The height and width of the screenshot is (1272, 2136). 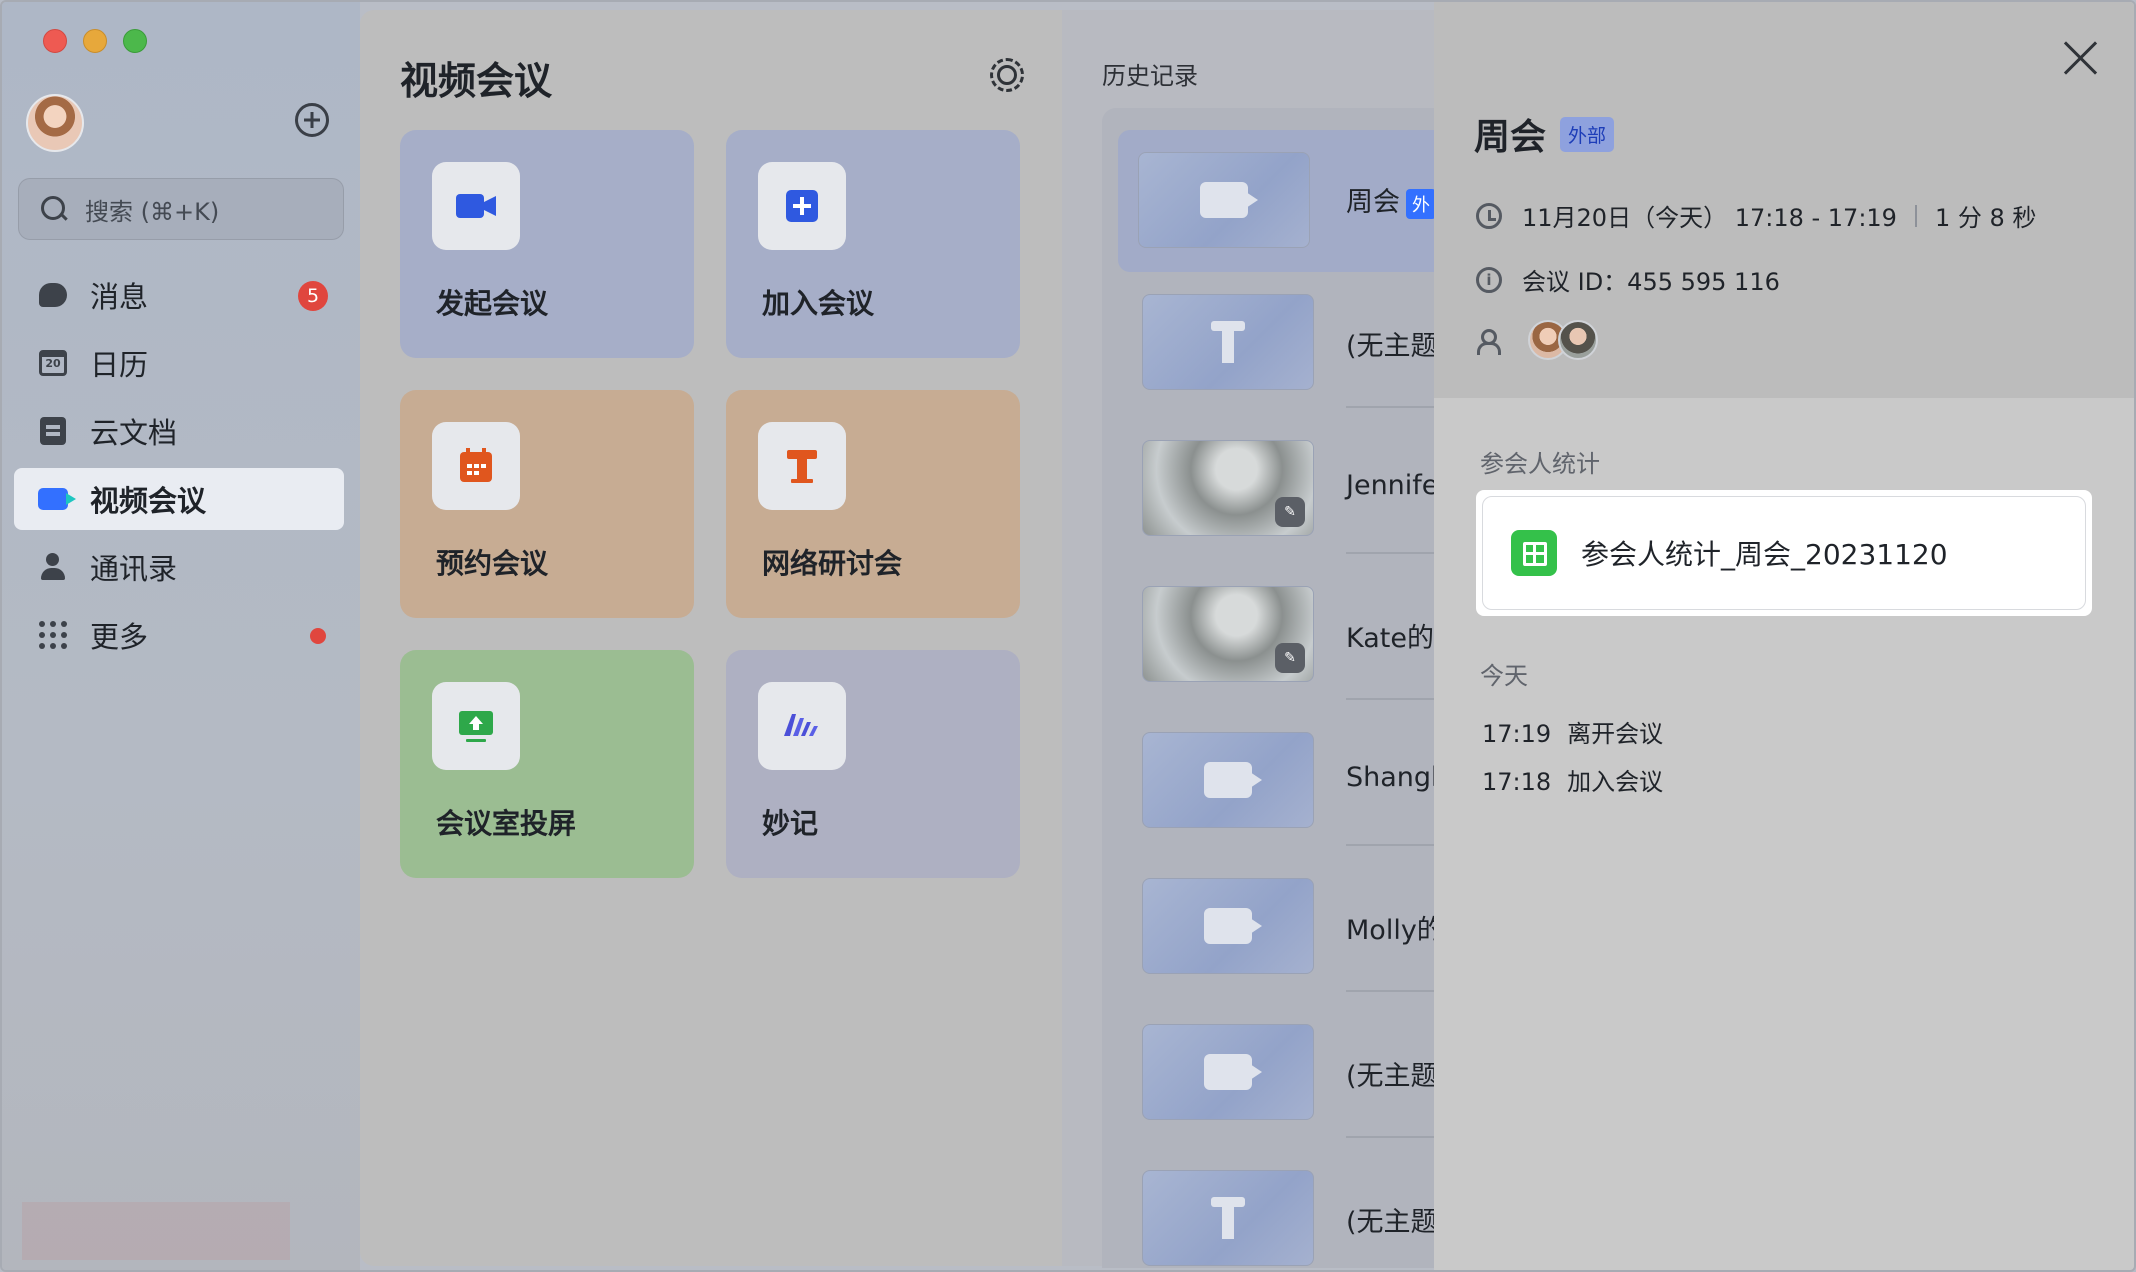 I want to click on schedule-meeting-card: 预约会议, so click(x=547, y=504).